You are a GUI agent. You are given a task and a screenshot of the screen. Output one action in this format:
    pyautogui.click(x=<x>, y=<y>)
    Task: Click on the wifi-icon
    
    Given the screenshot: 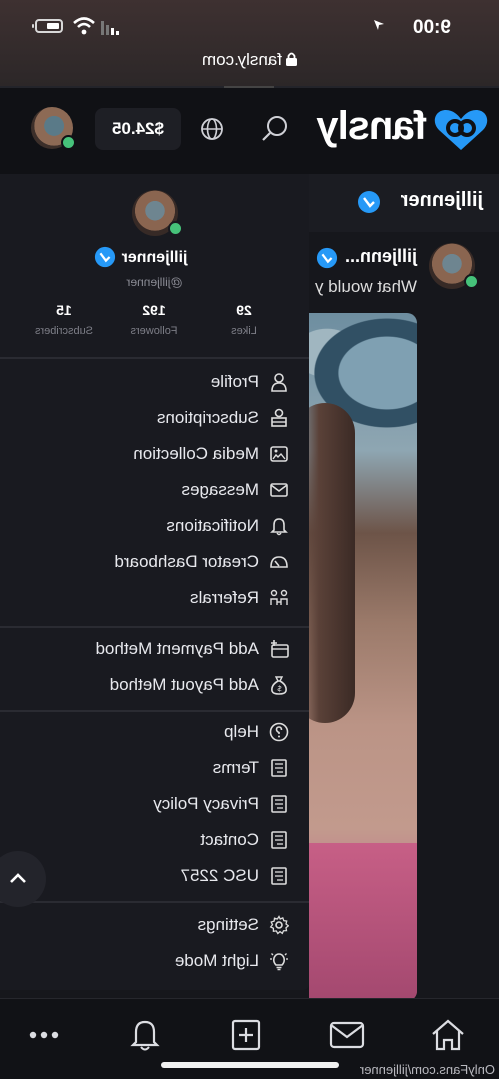 What is the action you would take?
    pyautogui.click(x=84, y=26)
    